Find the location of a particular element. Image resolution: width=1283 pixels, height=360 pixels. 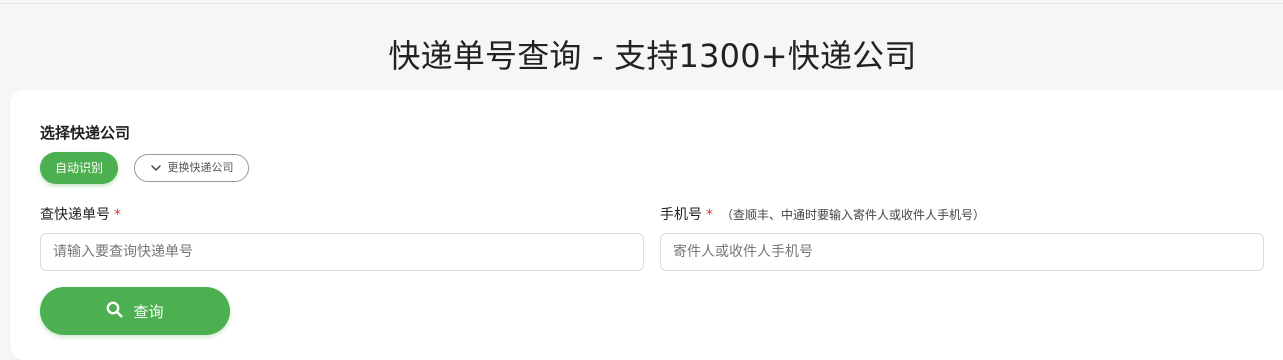

tracking-label-text: 查快递单号 is located at coordinates (75, 215).